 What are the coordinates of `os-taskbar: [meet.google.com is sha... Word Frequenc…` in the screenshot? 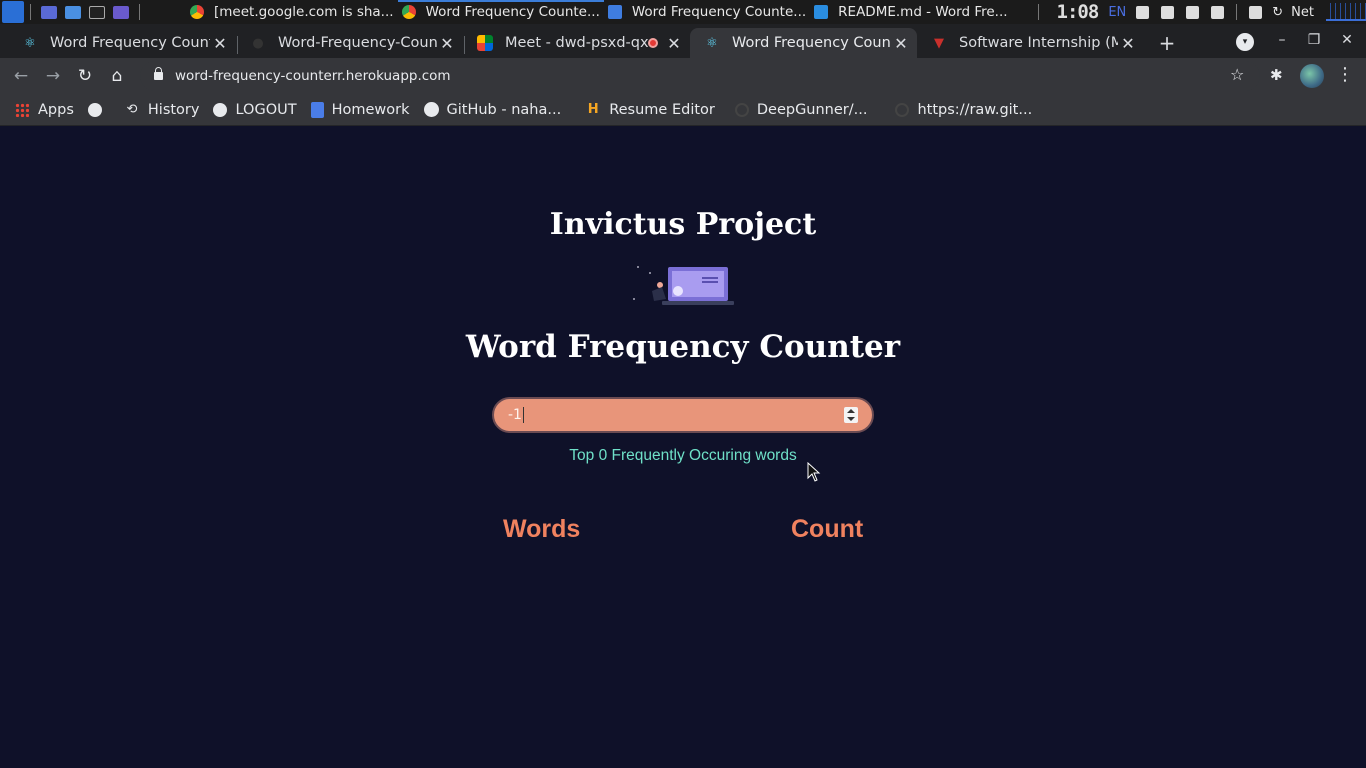 It's located at (683, 12).